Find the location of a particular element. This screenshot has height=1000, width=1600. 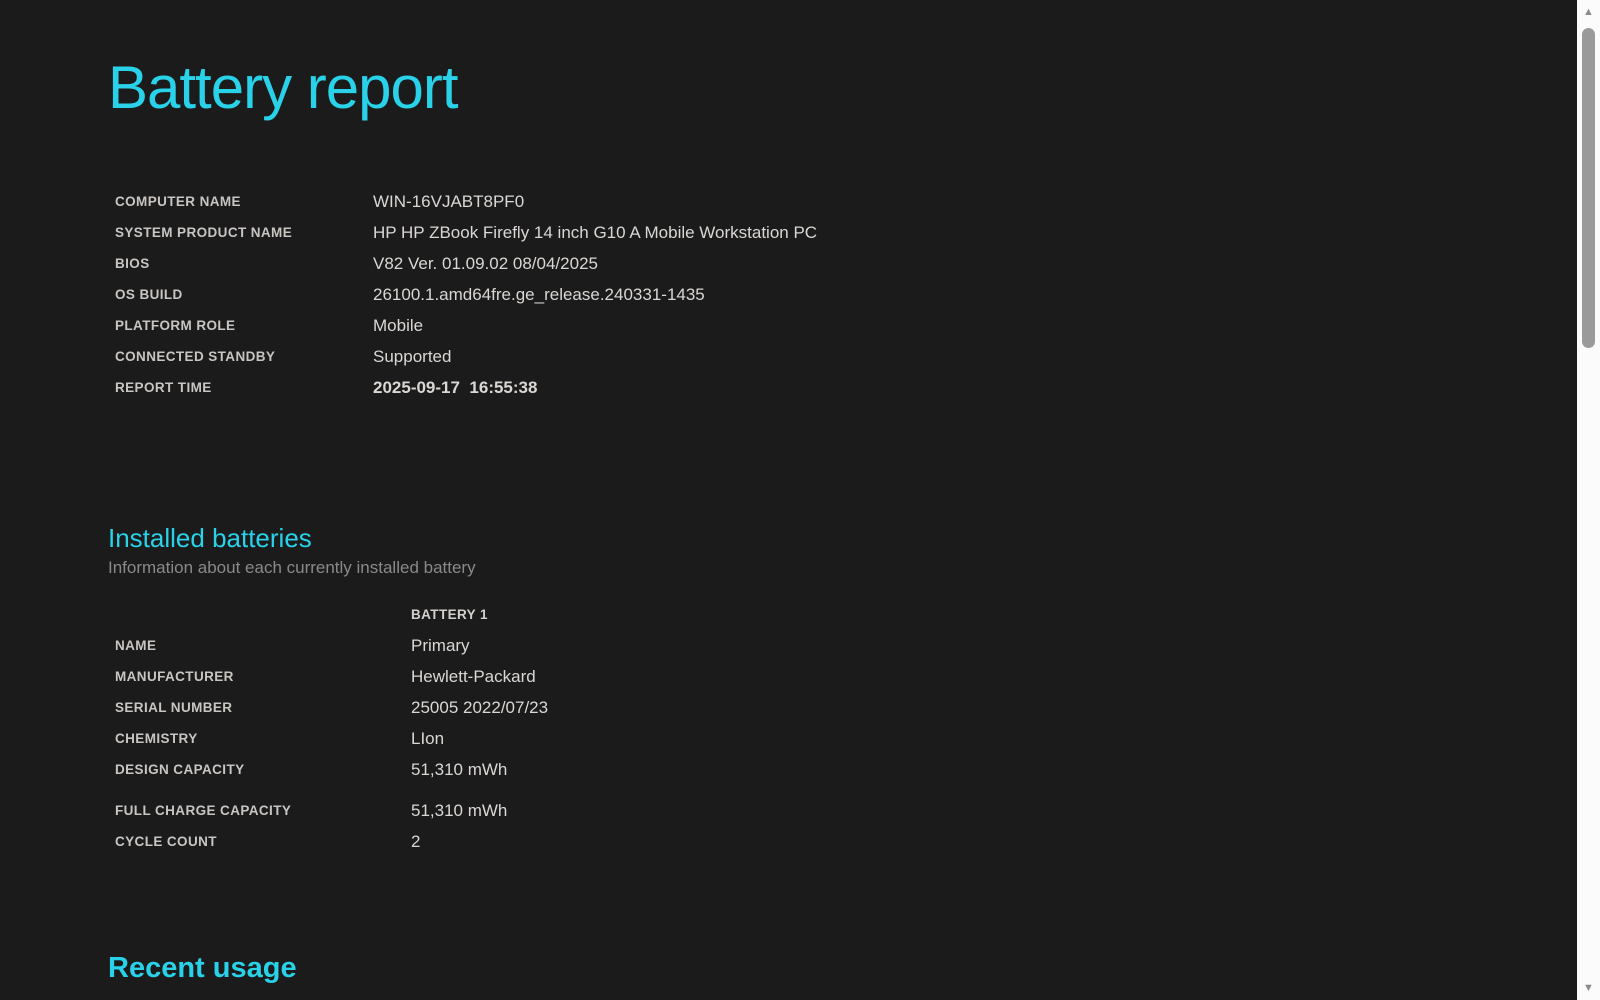

row-value: Supported is located at coordinates (412, 356).